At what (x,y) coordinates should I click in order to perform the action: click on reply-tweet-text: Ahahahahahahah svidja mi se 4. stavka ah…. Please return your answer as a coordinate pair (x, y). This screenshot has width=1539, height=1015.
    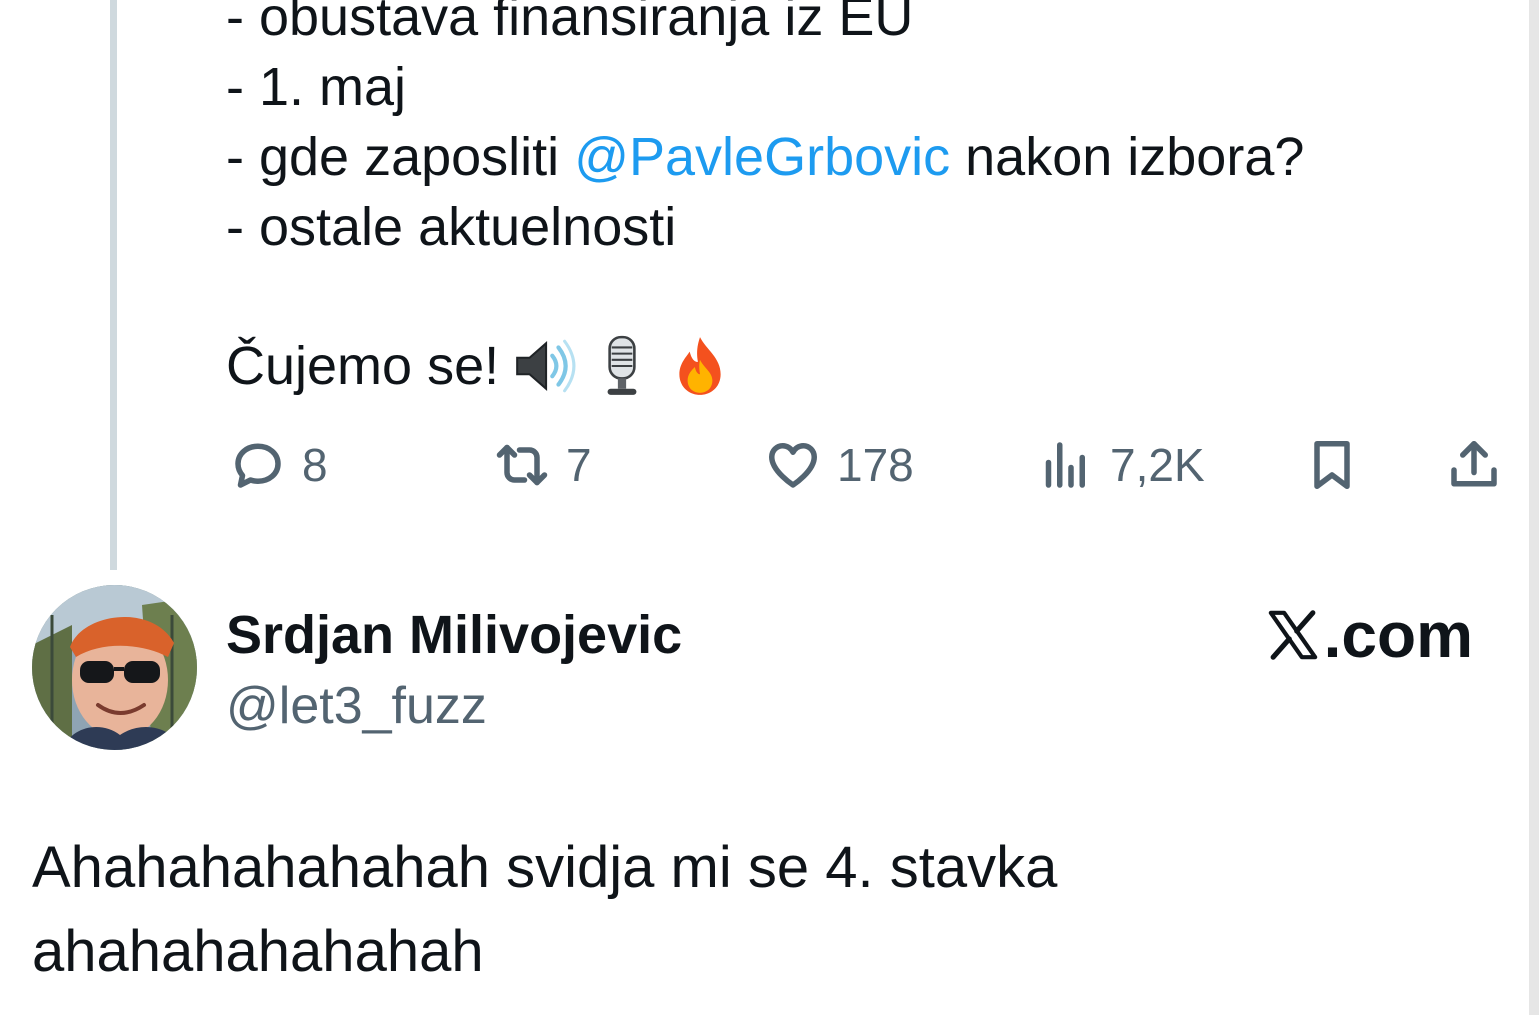
    Looking at the image, I should click on (545, 909).